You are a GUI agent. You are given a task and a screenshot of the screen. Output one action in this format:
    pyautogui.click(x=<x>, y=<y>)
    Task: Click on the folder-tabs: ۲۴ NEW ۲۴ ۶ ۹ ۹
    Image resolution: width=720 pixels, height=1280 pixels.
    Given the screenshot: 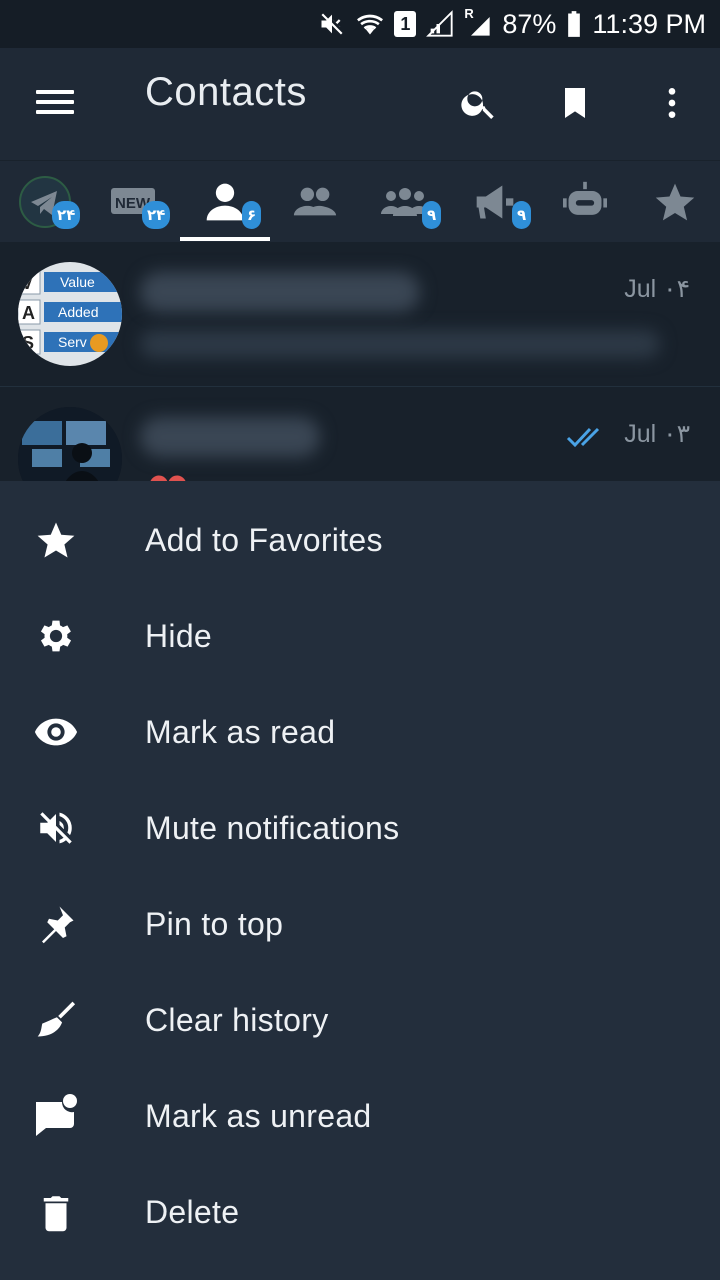 What is the action you would take?
    pyautogui.click(x=360, y=201)
    